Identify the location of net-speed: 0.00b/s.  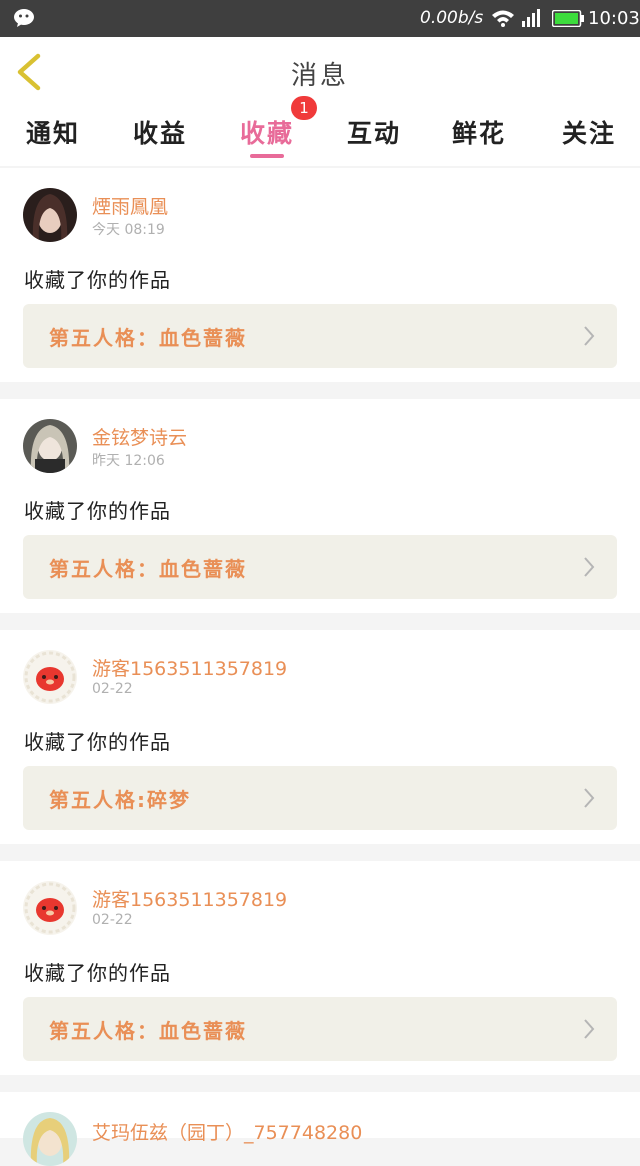
(452, 18).